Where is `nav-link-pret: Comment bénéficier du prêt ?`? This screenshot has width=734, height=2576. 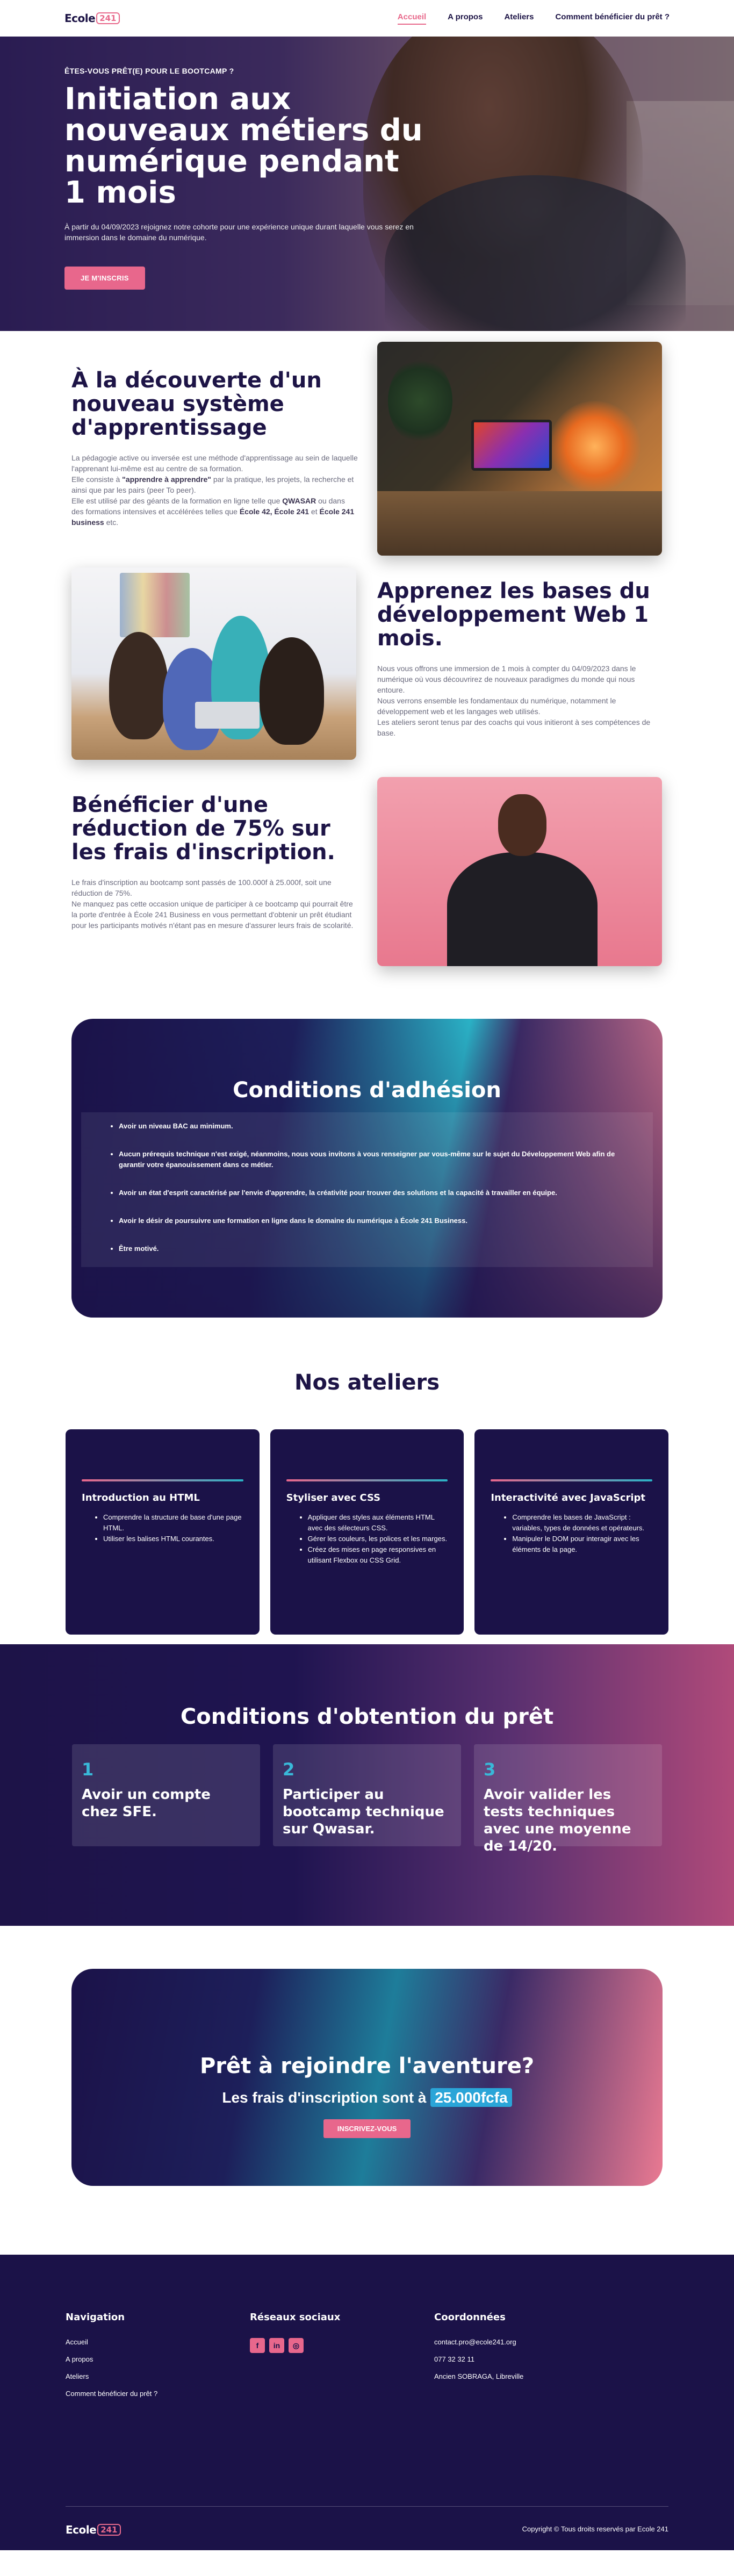
nav-link-pret: Comment bénéficier du prêt ? is located at coordinates (612, 18).